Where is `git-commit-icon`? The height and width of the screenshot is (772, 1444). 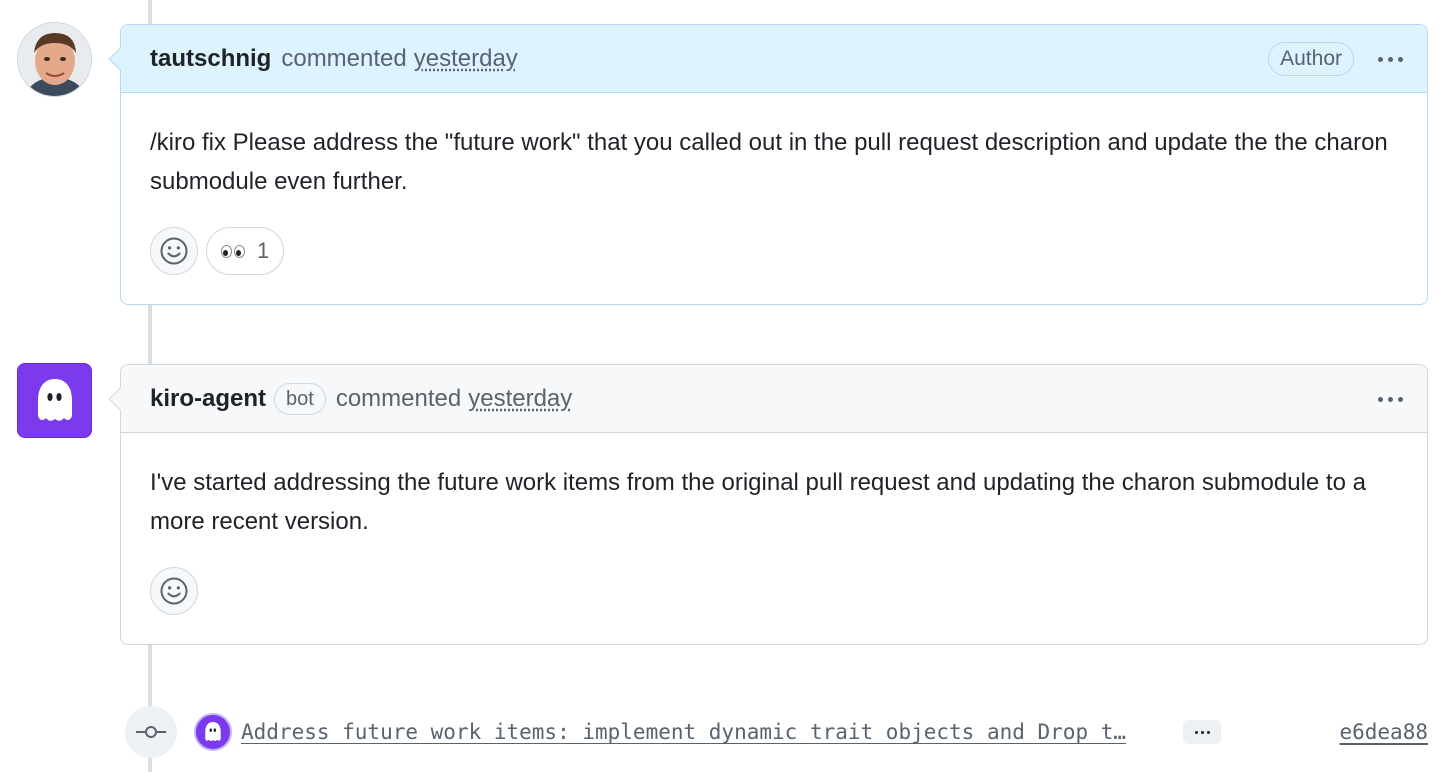 git-commit-icon is located at coordinates (151, 732).